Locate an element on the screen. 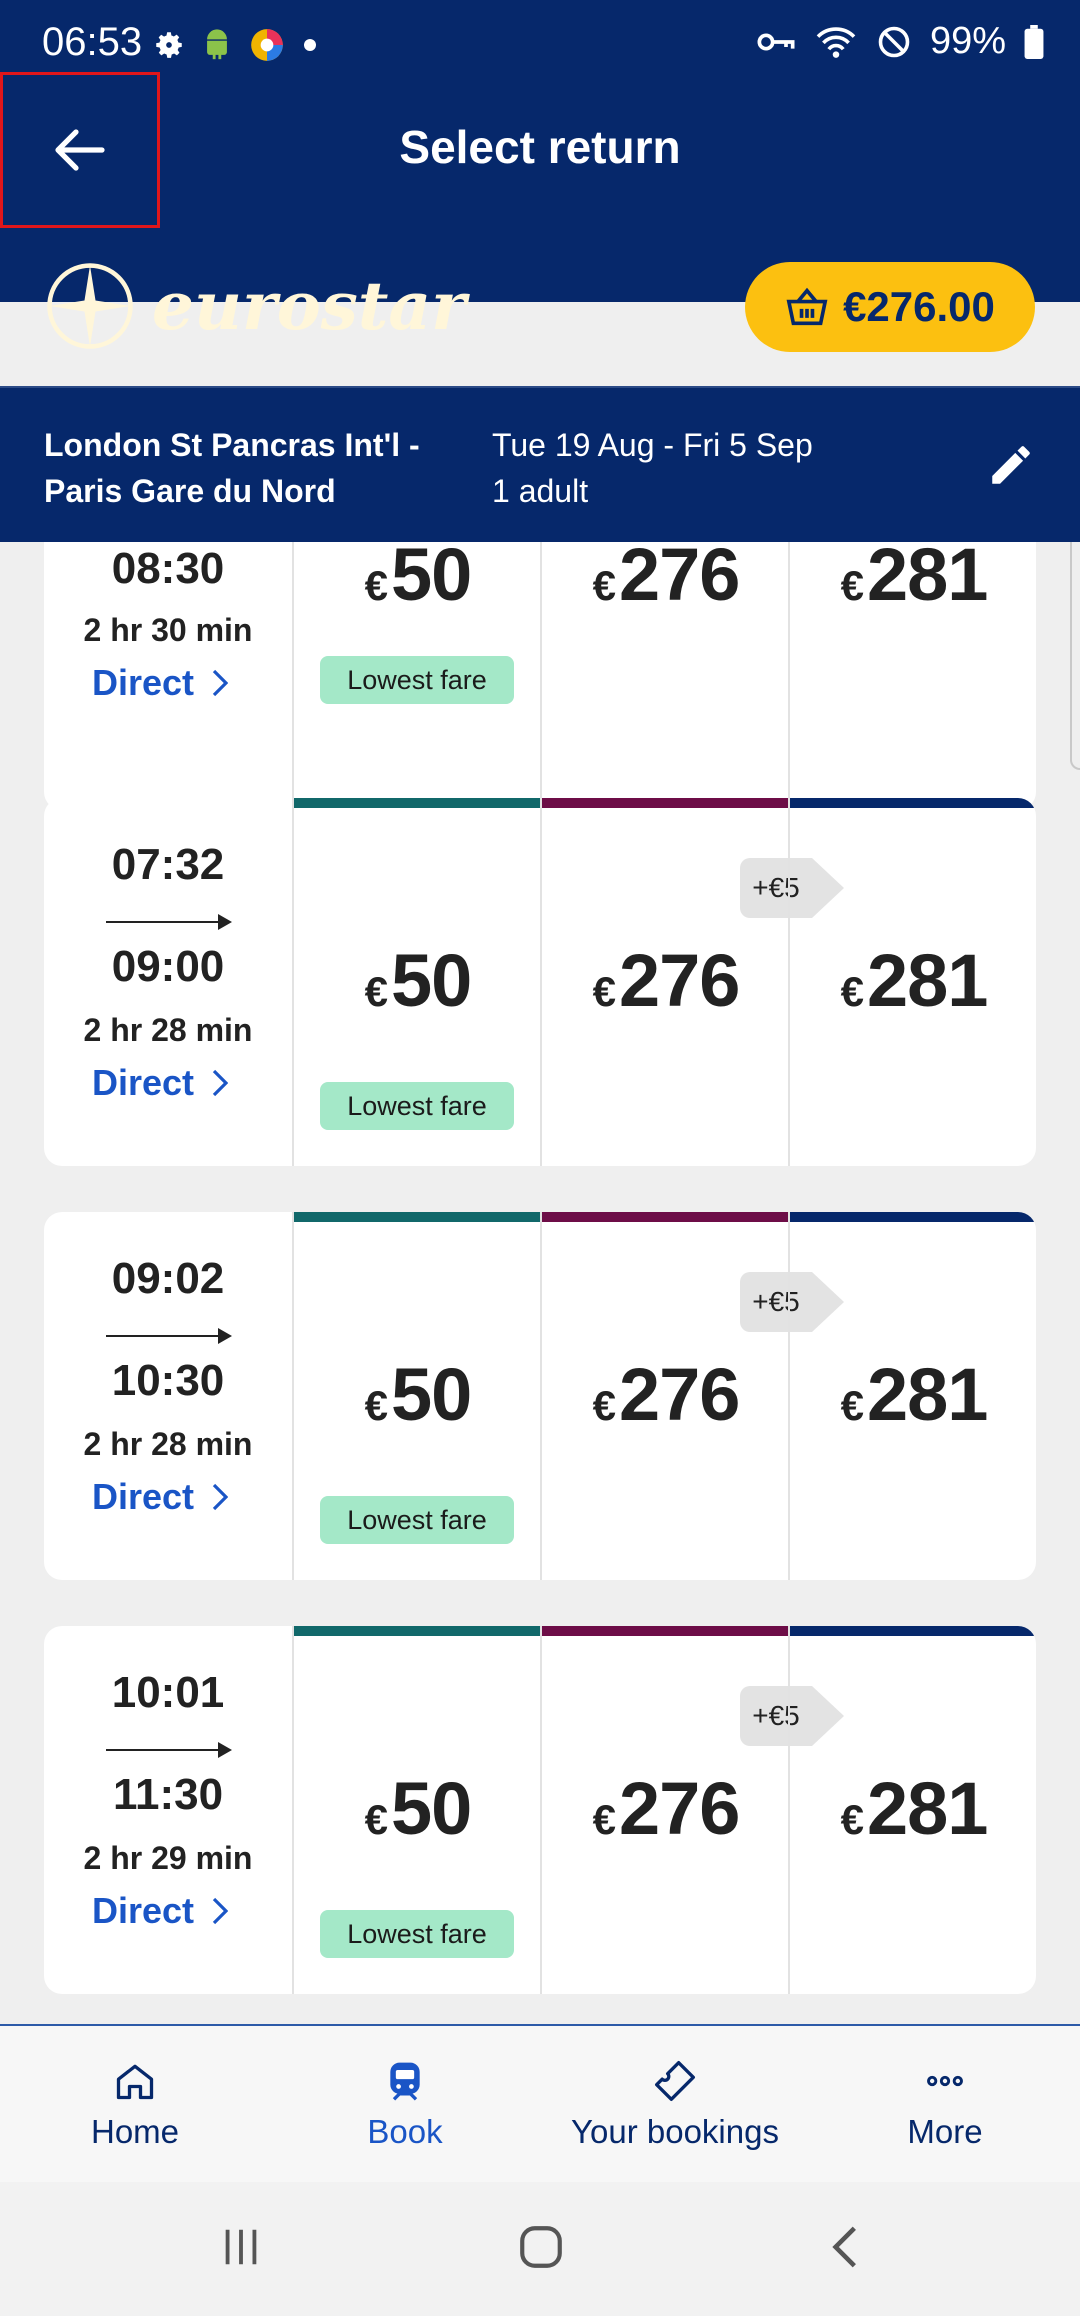 This screenshot has height=2316, width=1080. route-line-1: London St Pancras Int'l - is located at coordinates (232, 445).